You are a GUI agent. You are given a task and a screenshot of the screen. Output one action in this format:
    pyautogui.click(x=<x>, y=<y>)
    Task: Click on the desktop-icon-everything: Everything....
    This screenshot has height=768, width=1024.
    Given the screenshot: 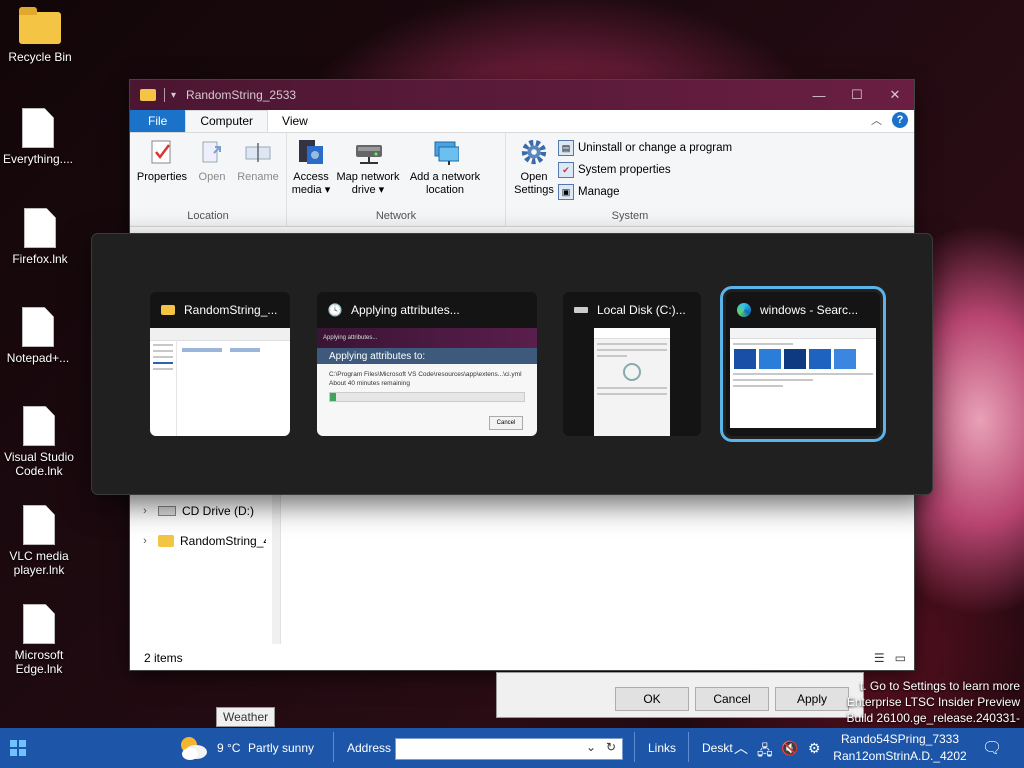 What is the action you would take?
    pyautogui.click(x=38, y=137)
    